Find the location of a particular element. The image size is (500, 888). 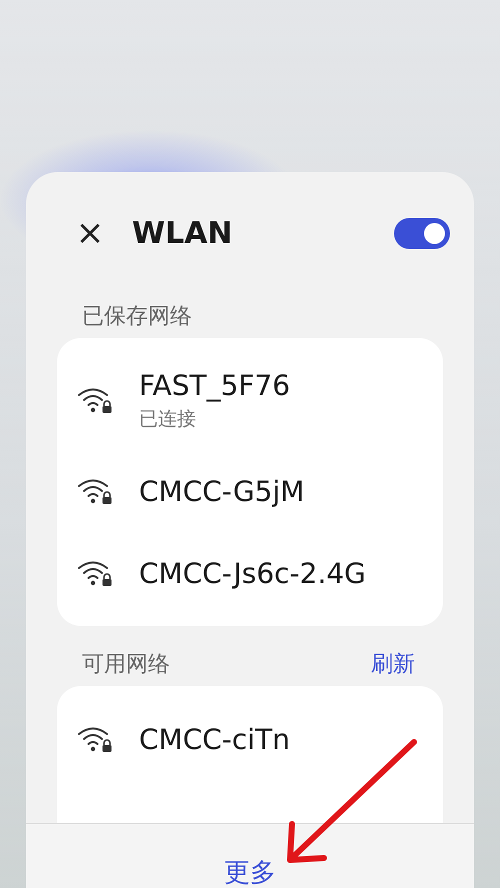

network-row: FAST_5F76 已连接 is located at coordinates (250, 400).